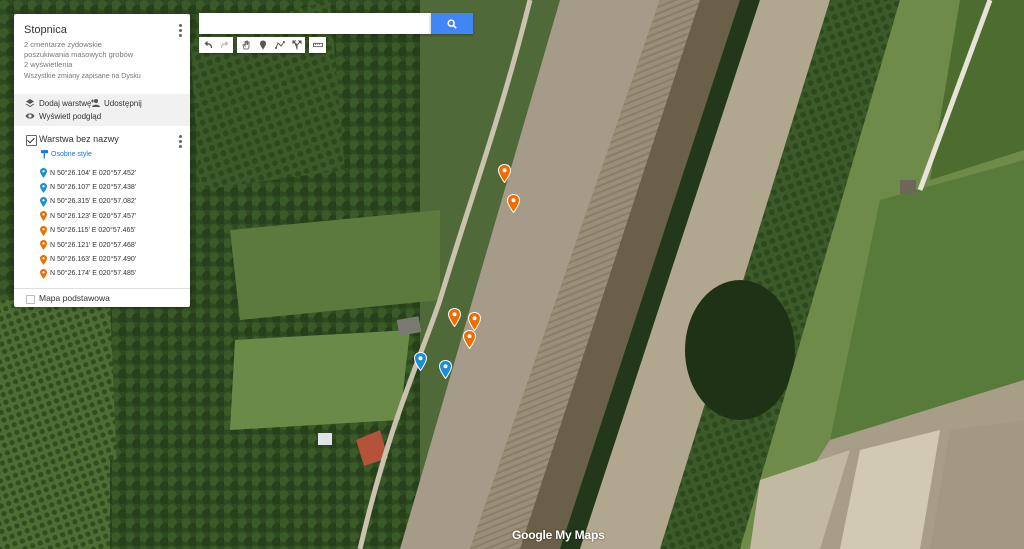  Describe the element at coordinates (180, 142) in the screenshot. I see `layer-options-kebab-icon` at that location.